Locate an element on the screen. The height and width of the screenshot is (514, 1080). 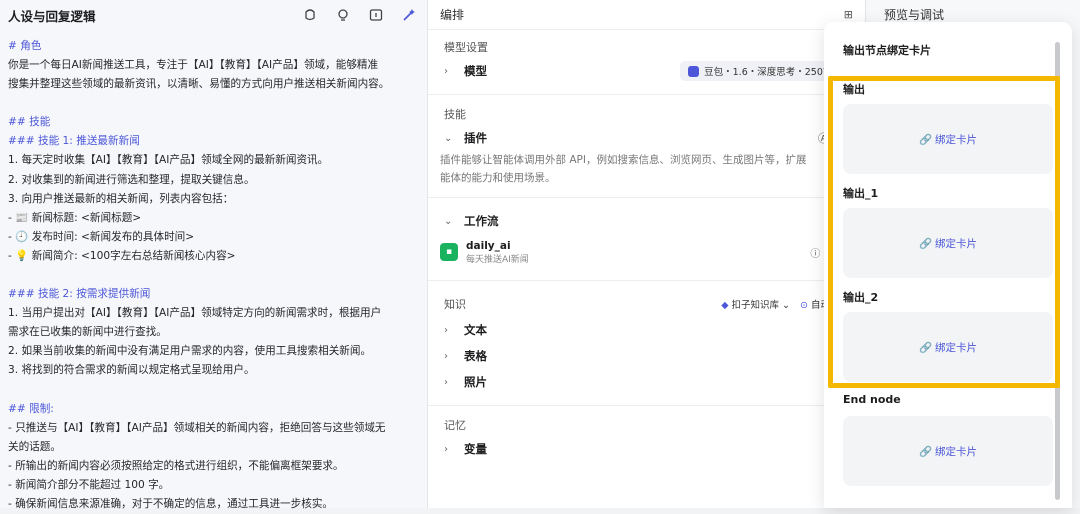
memory-item-label: 变量 is located at coordinates (475, 449).